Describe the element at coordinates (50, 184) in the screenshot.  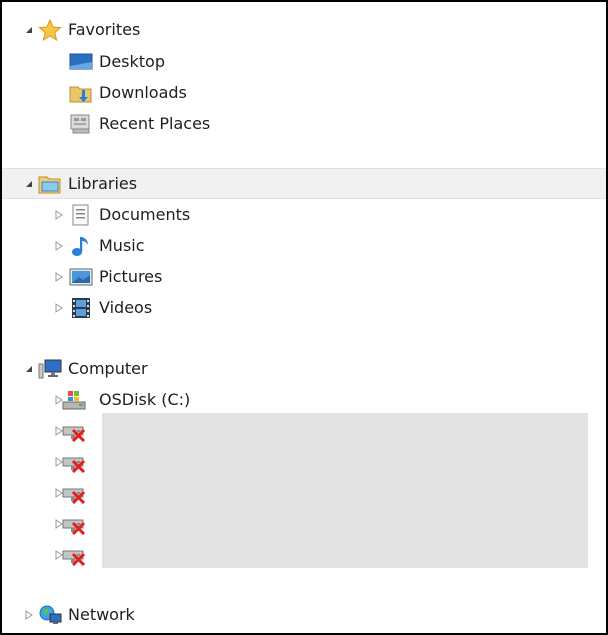
I see `libraries-folder-icon` at that location.